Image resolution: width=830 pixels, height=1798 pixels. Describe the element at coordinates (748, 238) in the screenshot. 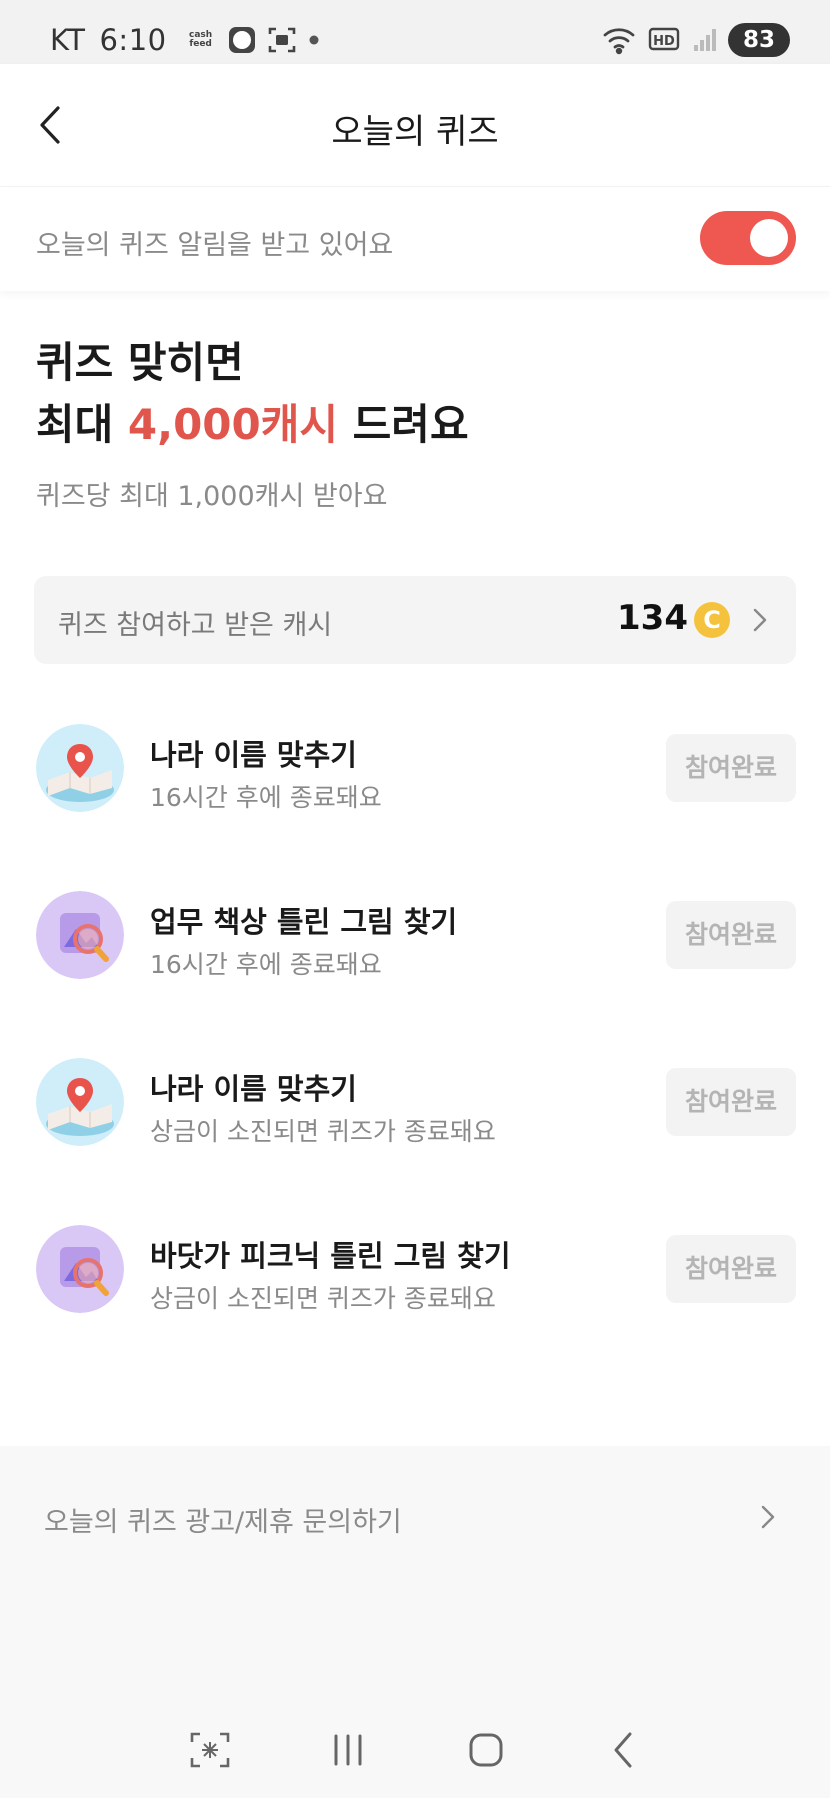

I see `notification-toggle` at that location.